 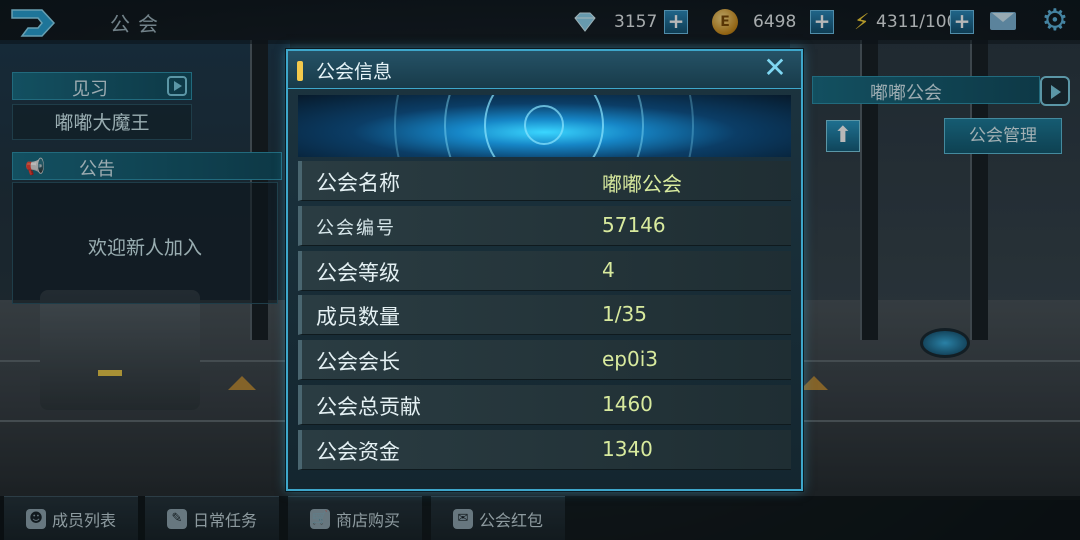 I want to click on info-label: 公会会长, so click(x=358, y=362).